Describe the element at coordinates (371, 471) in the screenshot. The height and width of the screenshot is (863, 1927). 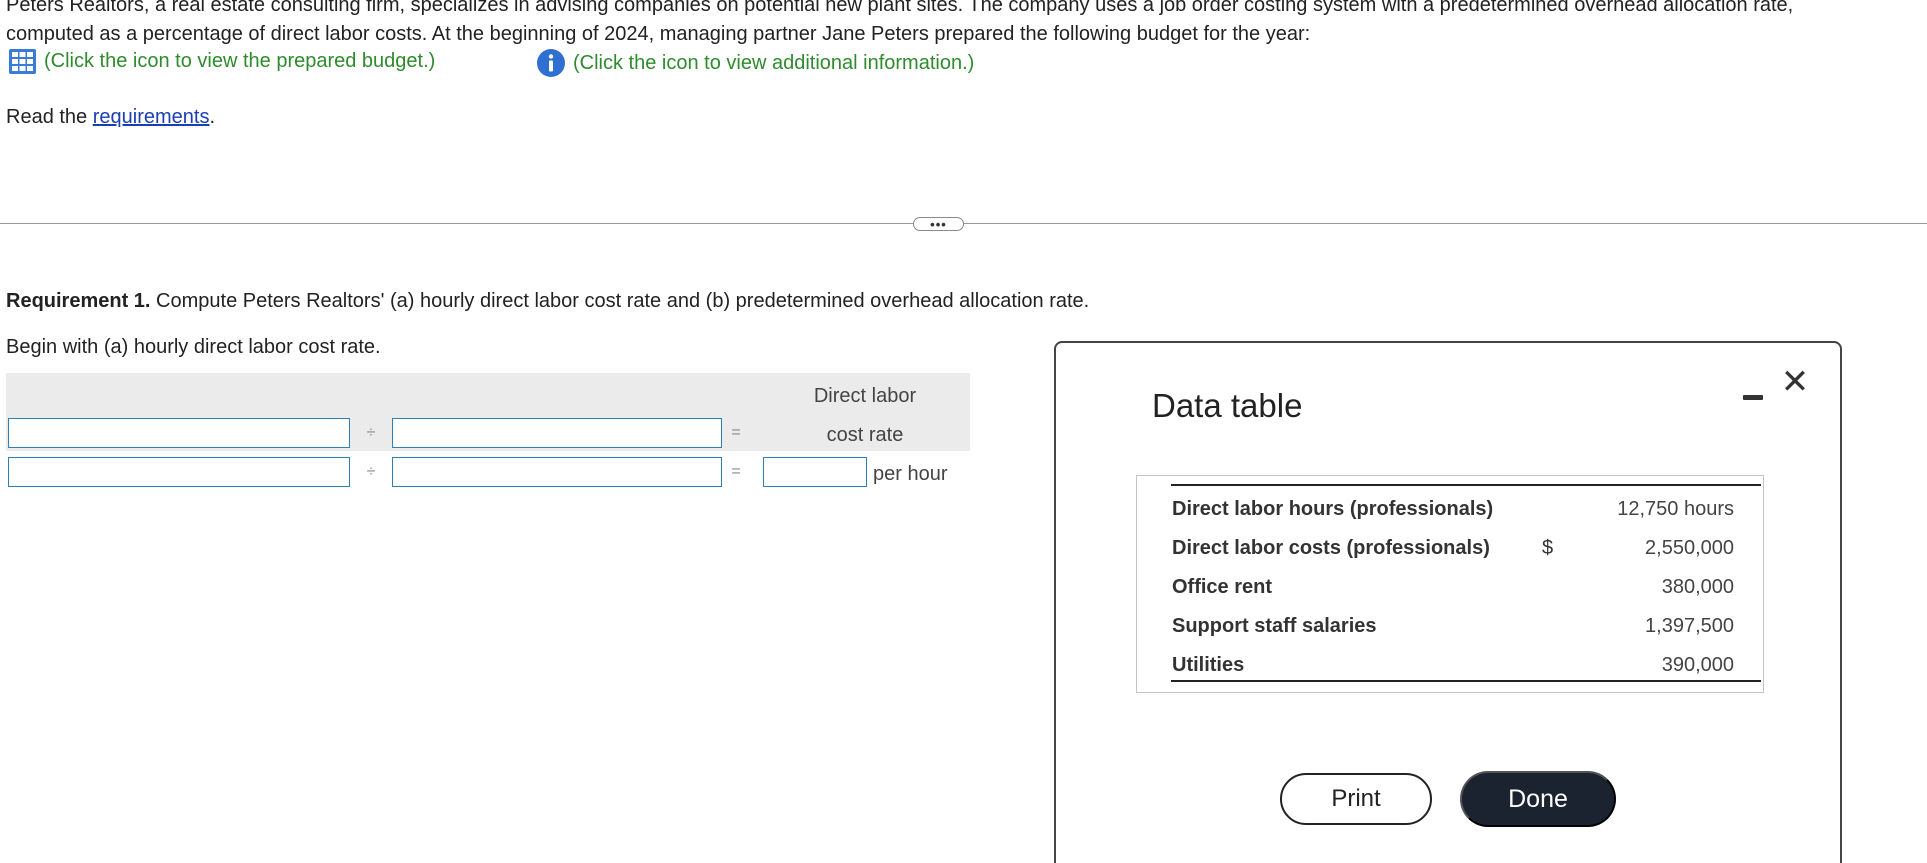
I see `row2-divide-sign: ÷` at that location.